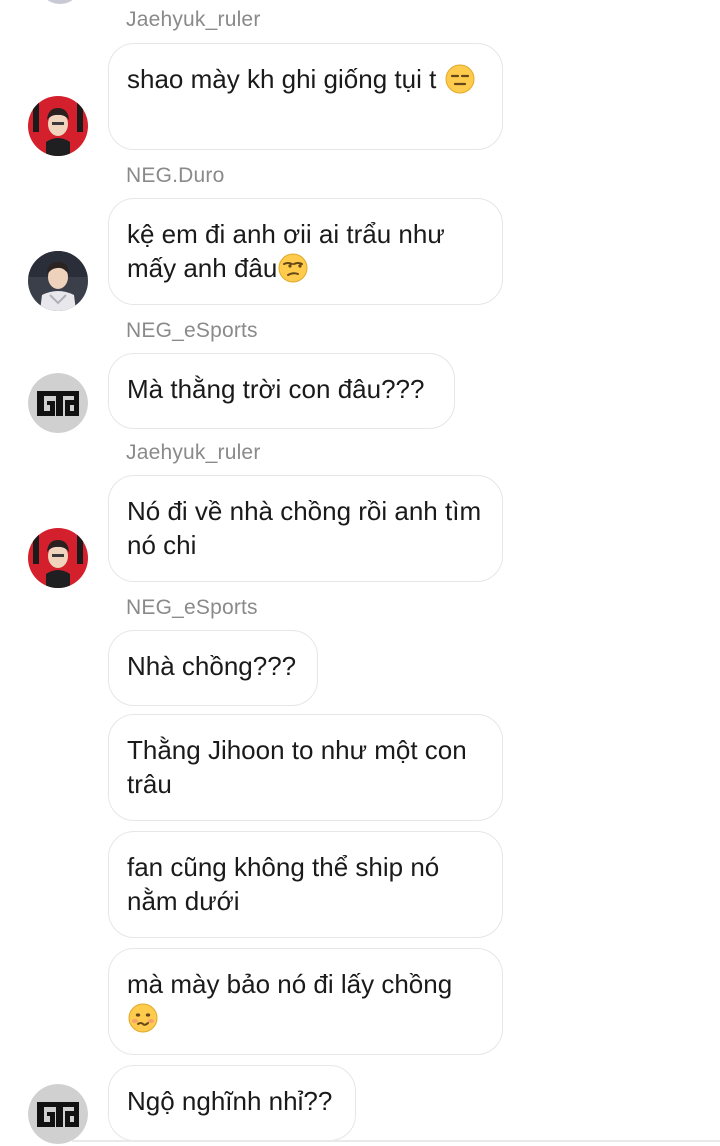 This screenshot has height=1146, width=720. What do you see at coordinates (396, 1141) in the screenshot?
I see `divider` at bounding box center [396, 1141].